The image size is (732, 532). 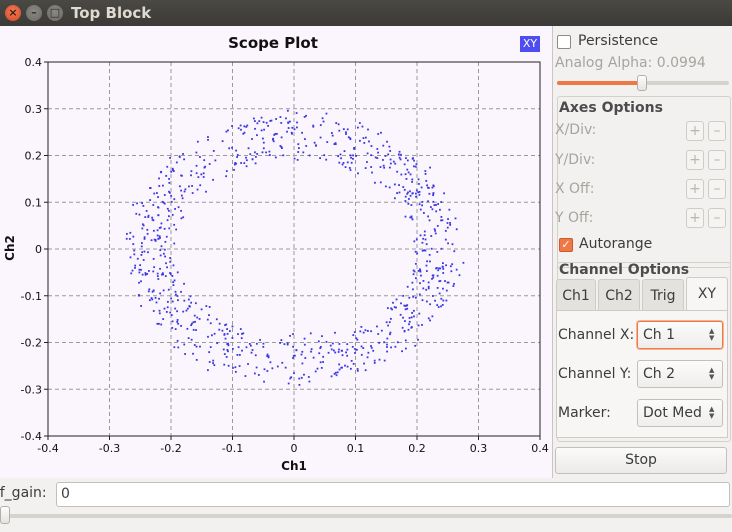 What do you see at coordinates (717, 189) in the screenshot?
I see `x-off-minus-button: –` at bounding box center [717, 189].